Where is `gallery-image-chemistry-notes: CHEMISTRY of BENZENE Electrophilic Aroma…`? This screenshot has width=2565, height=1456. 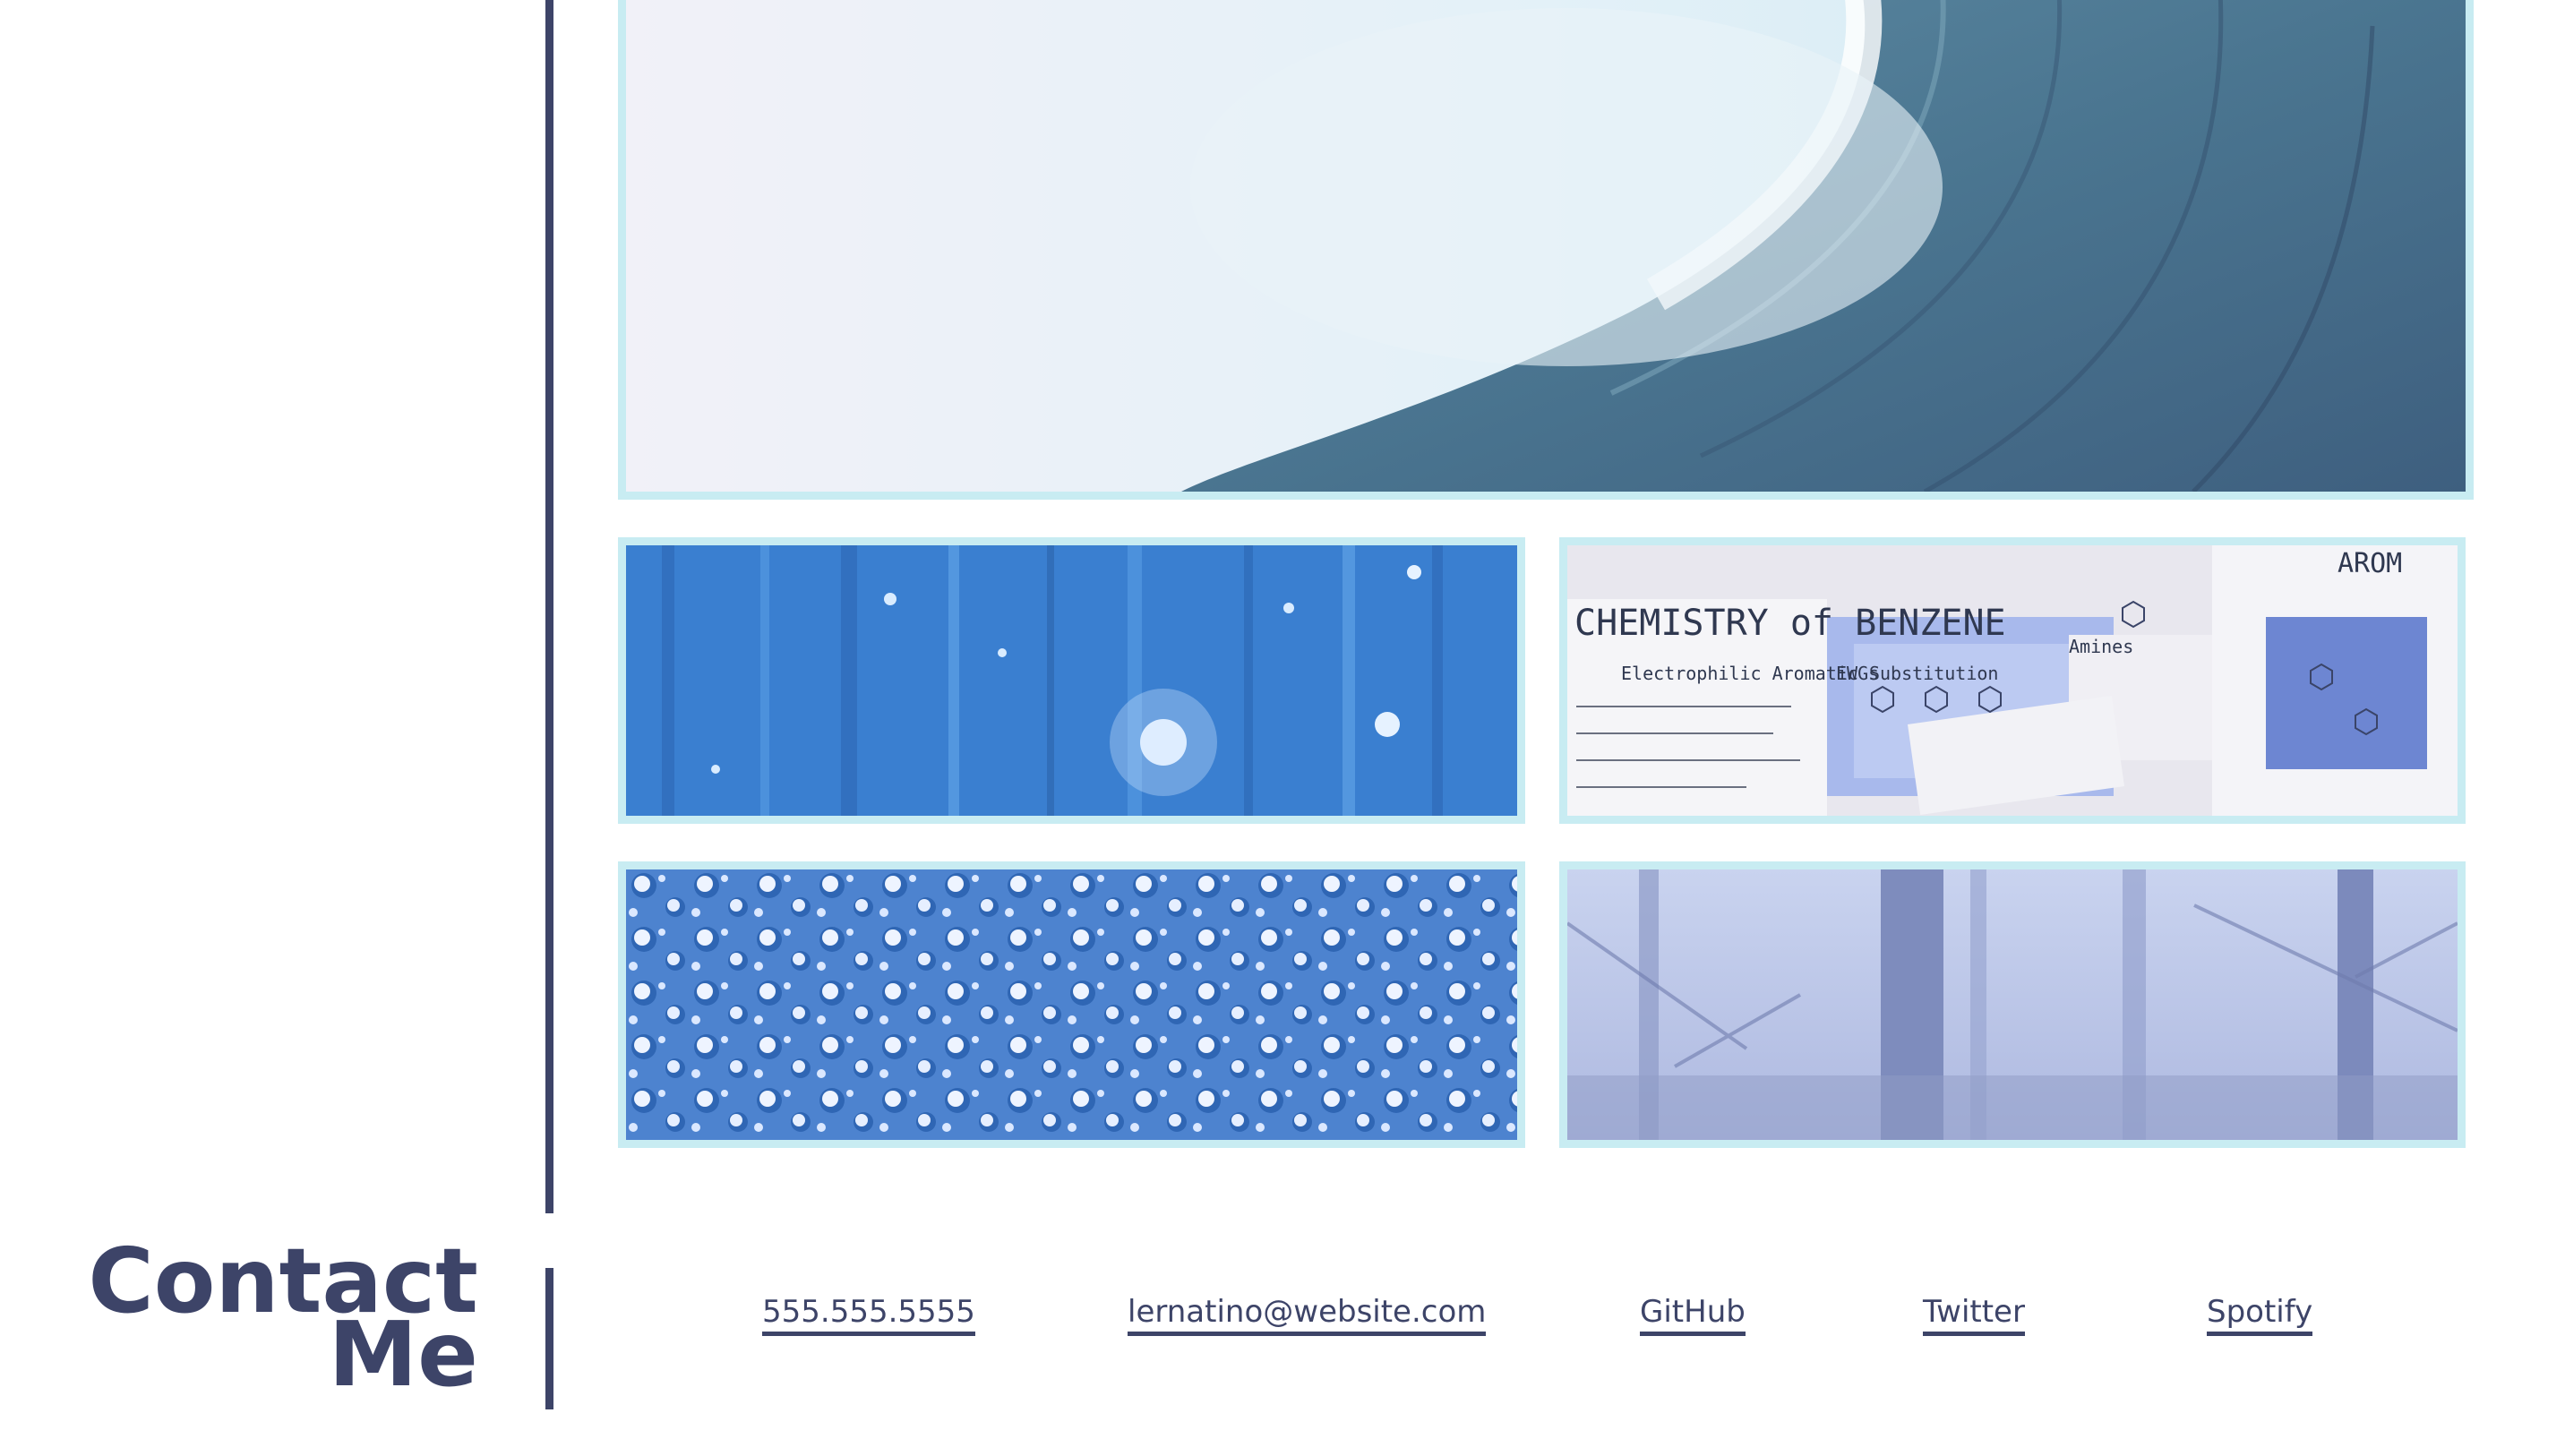 gallery-image-chemistry-notes: CHEMISTRY of BENZENE Electrophilic Aroma… is located at coordinates (2012, 680).